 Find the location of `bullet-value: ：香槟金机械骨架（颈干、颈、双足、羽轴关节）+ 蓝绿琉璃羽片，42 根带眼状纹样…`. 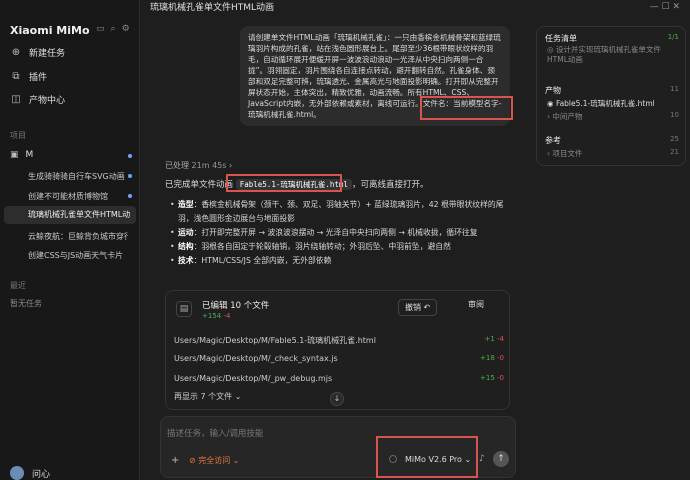

bullet-value: ：香槟金机械骨架（颈干、颈、双足、羽轴关节）+ 蓝绿琉璃羽片，42 根带眼状纹样… is located at coordinates (341, 211).